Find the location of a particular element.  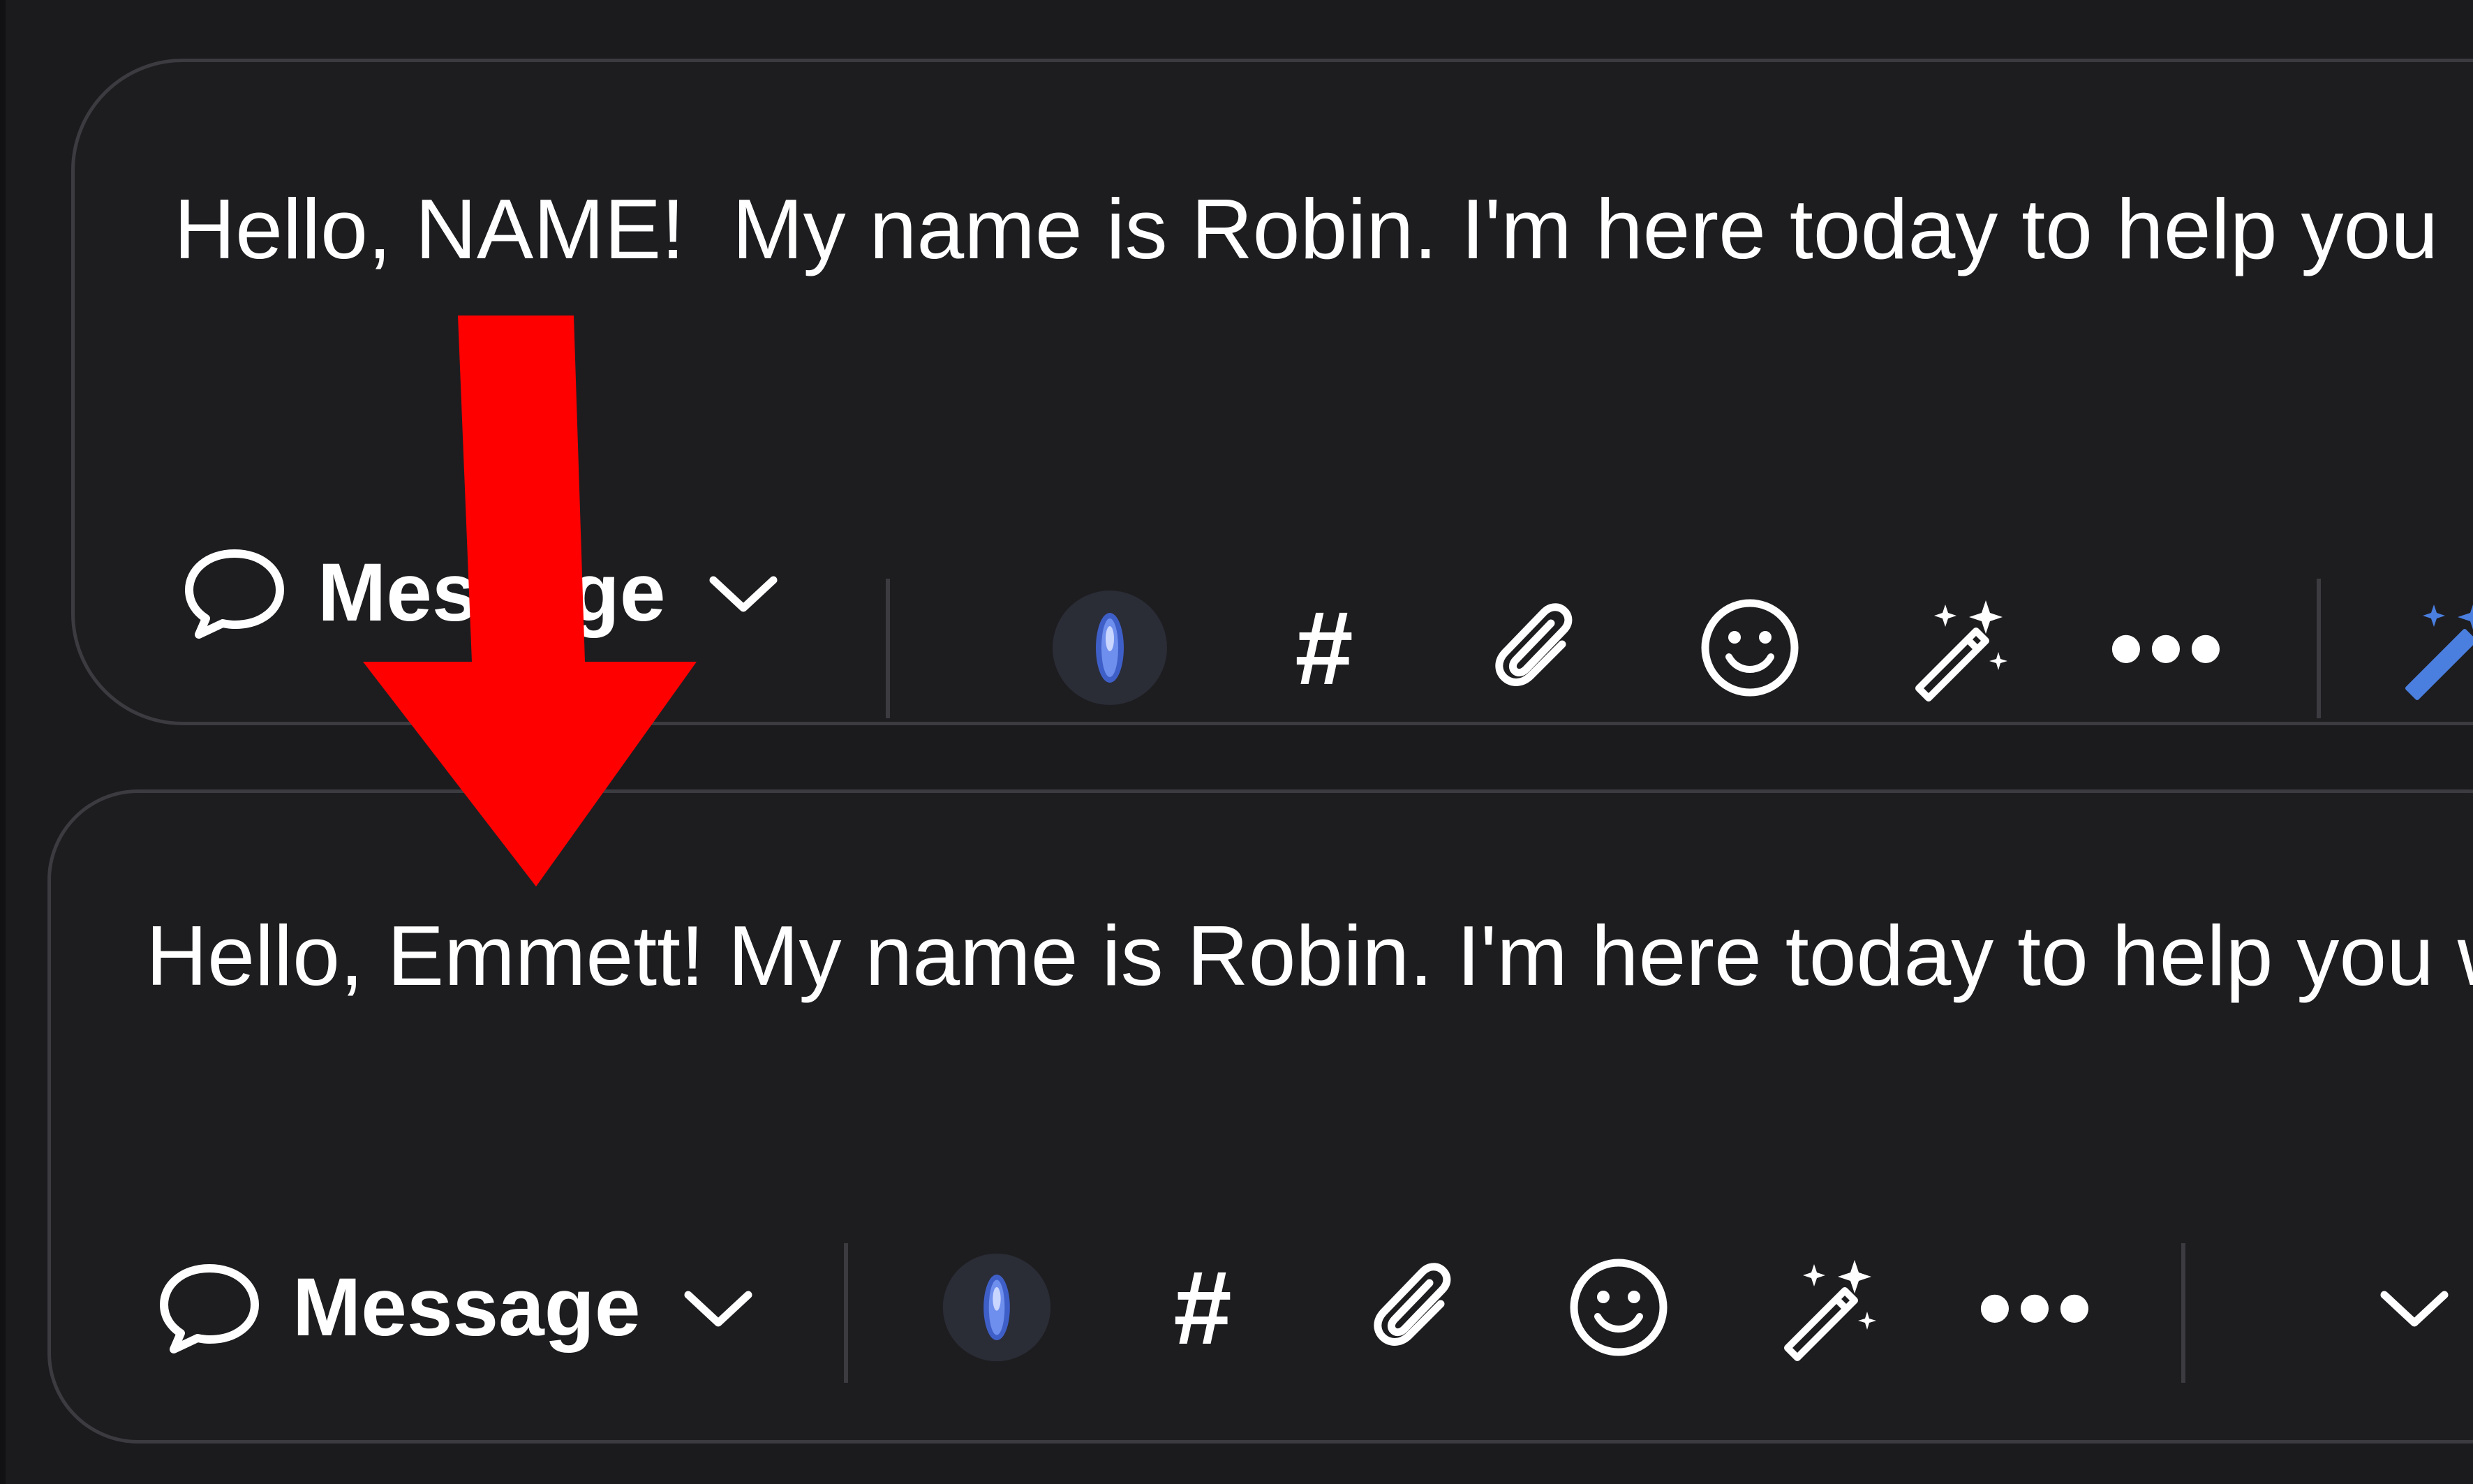

ai-compose-button is located at coordinates (2432, 647).